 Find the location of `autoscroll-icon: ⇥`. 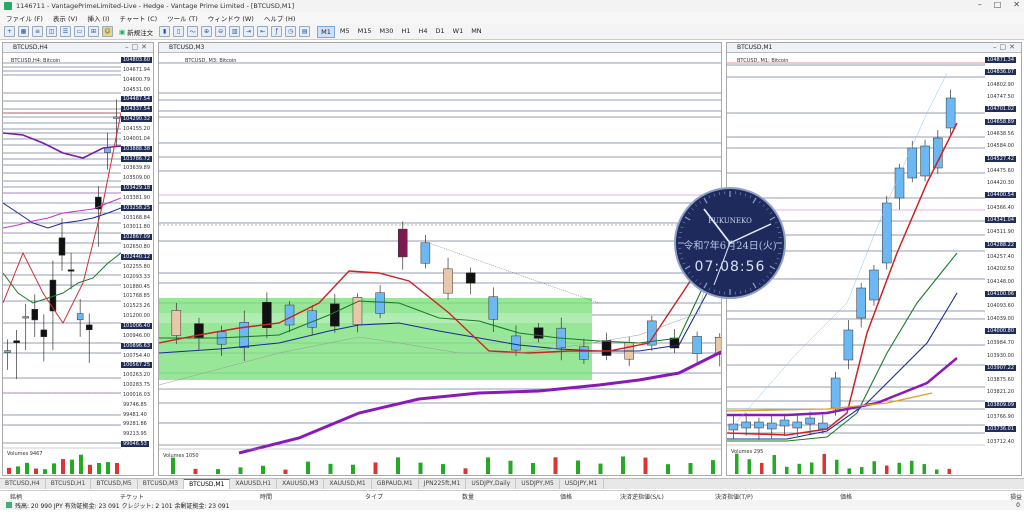

autoscroll-icon: ⇥ is located at coordinates (249, 31).